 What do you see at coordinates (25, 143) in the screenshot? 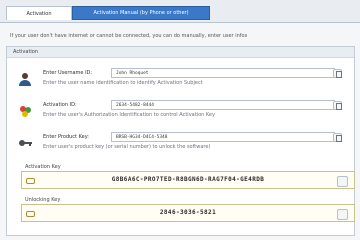
I see `product-key-icon` at bounding box center [25, 143].